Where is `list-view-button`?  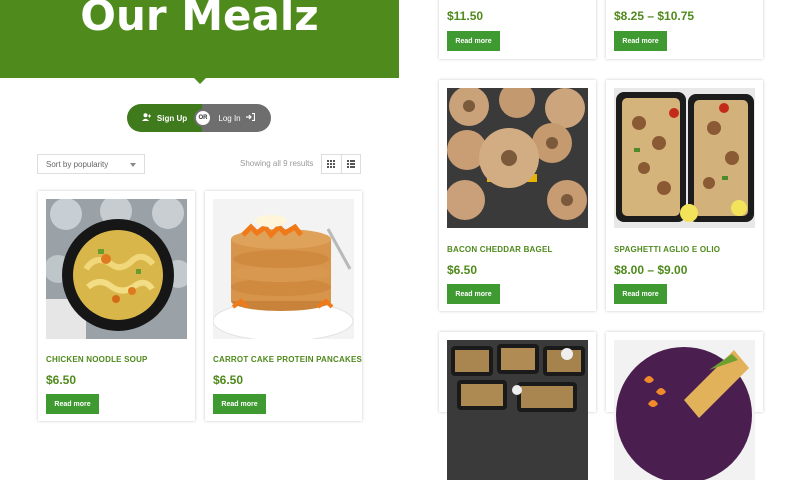
list-view-button is located at coordinates (350, 164).